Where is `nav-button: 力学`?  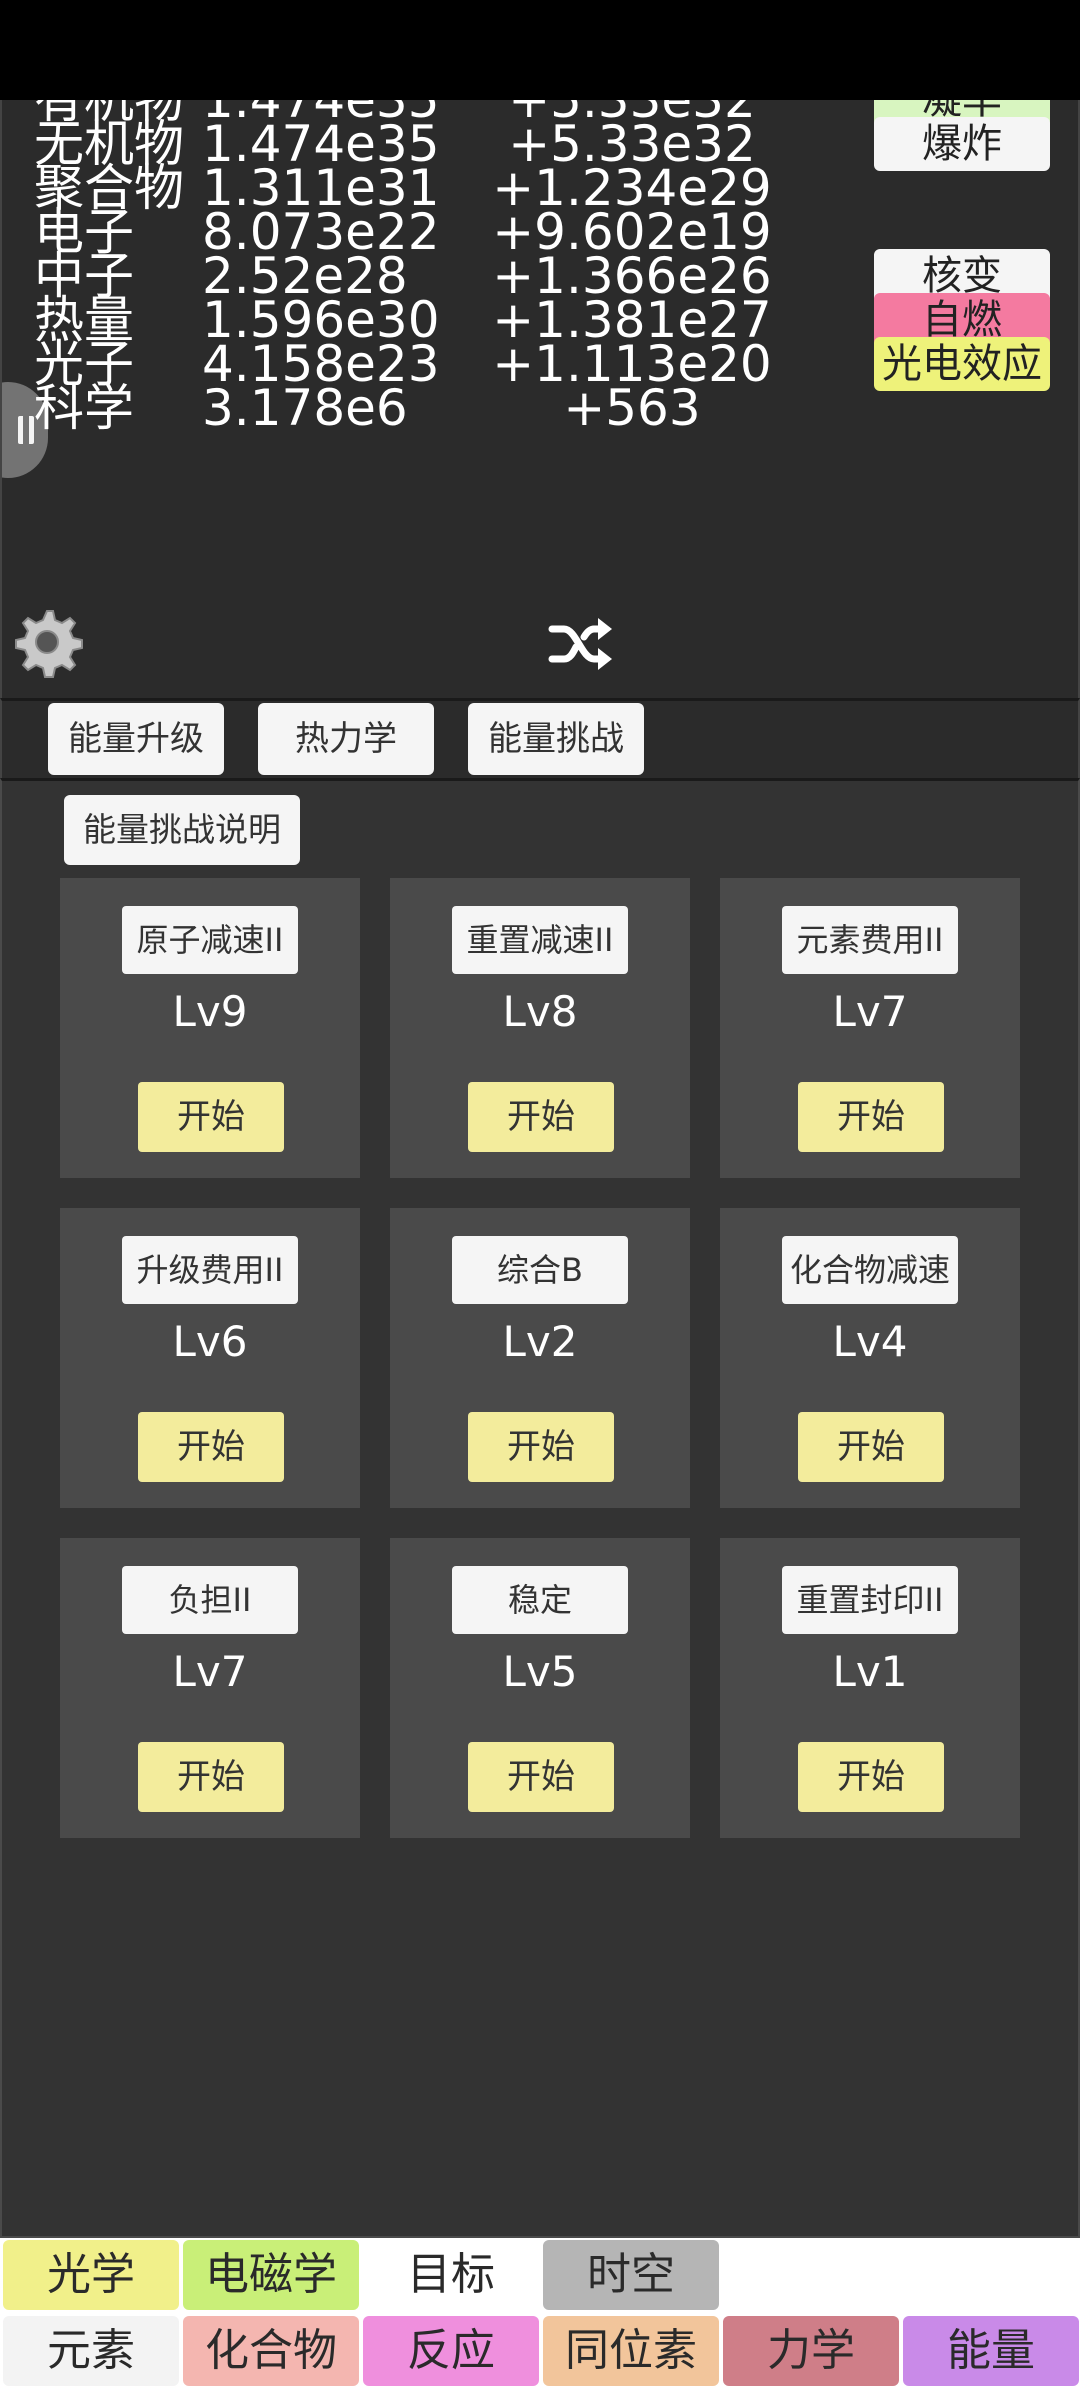 nav-button: 力学 is located at coordinates (811, 2351).